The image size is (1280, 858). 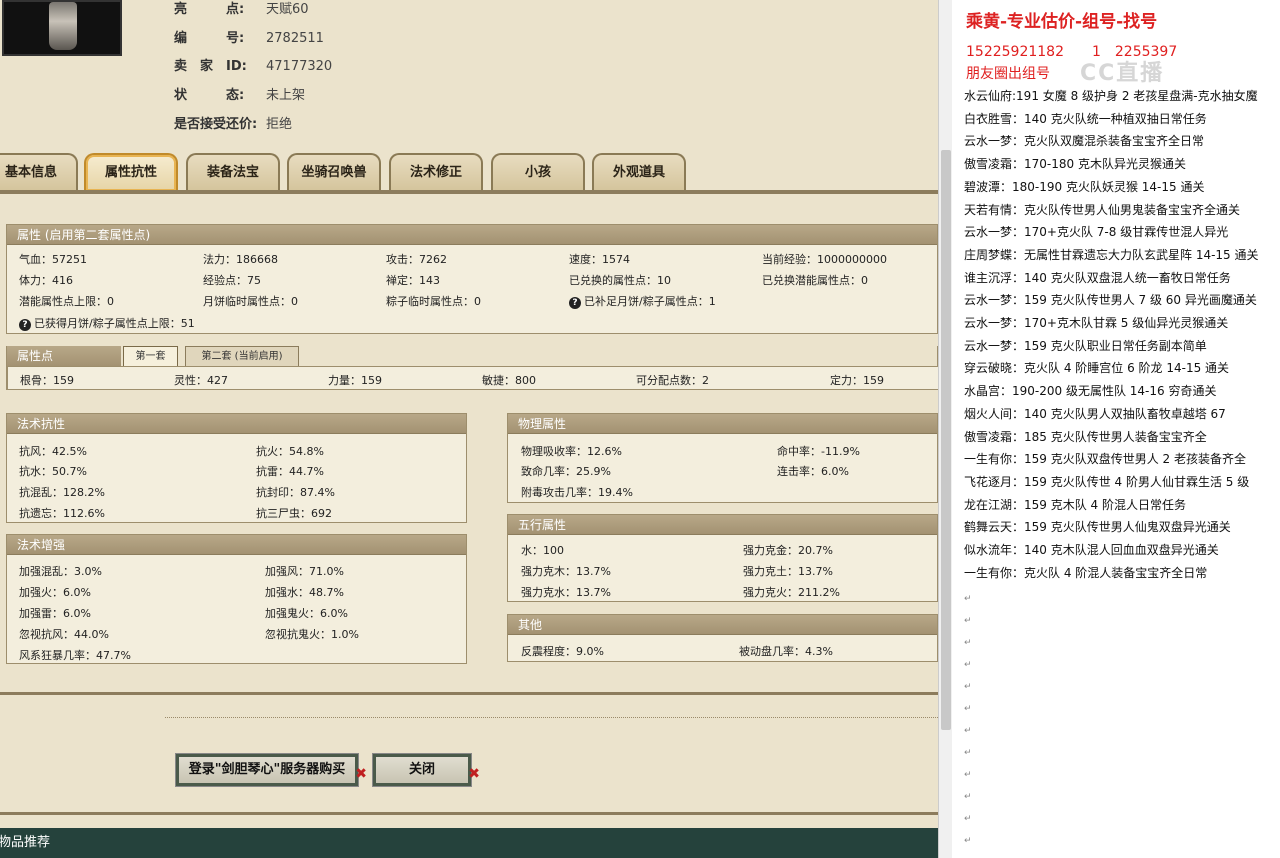 I want to click on tab-basic-info: 基本信息, so click(x=39, y=172).